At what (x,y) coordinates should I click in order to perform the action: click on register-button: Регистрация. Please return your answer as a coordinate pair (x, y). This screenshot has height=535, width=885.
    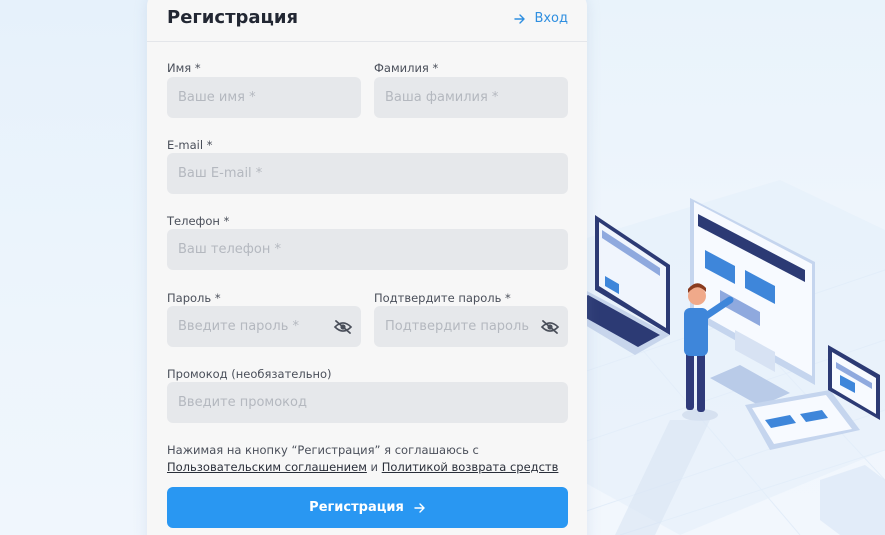
    Looking at the image, I should click on (367, 507).